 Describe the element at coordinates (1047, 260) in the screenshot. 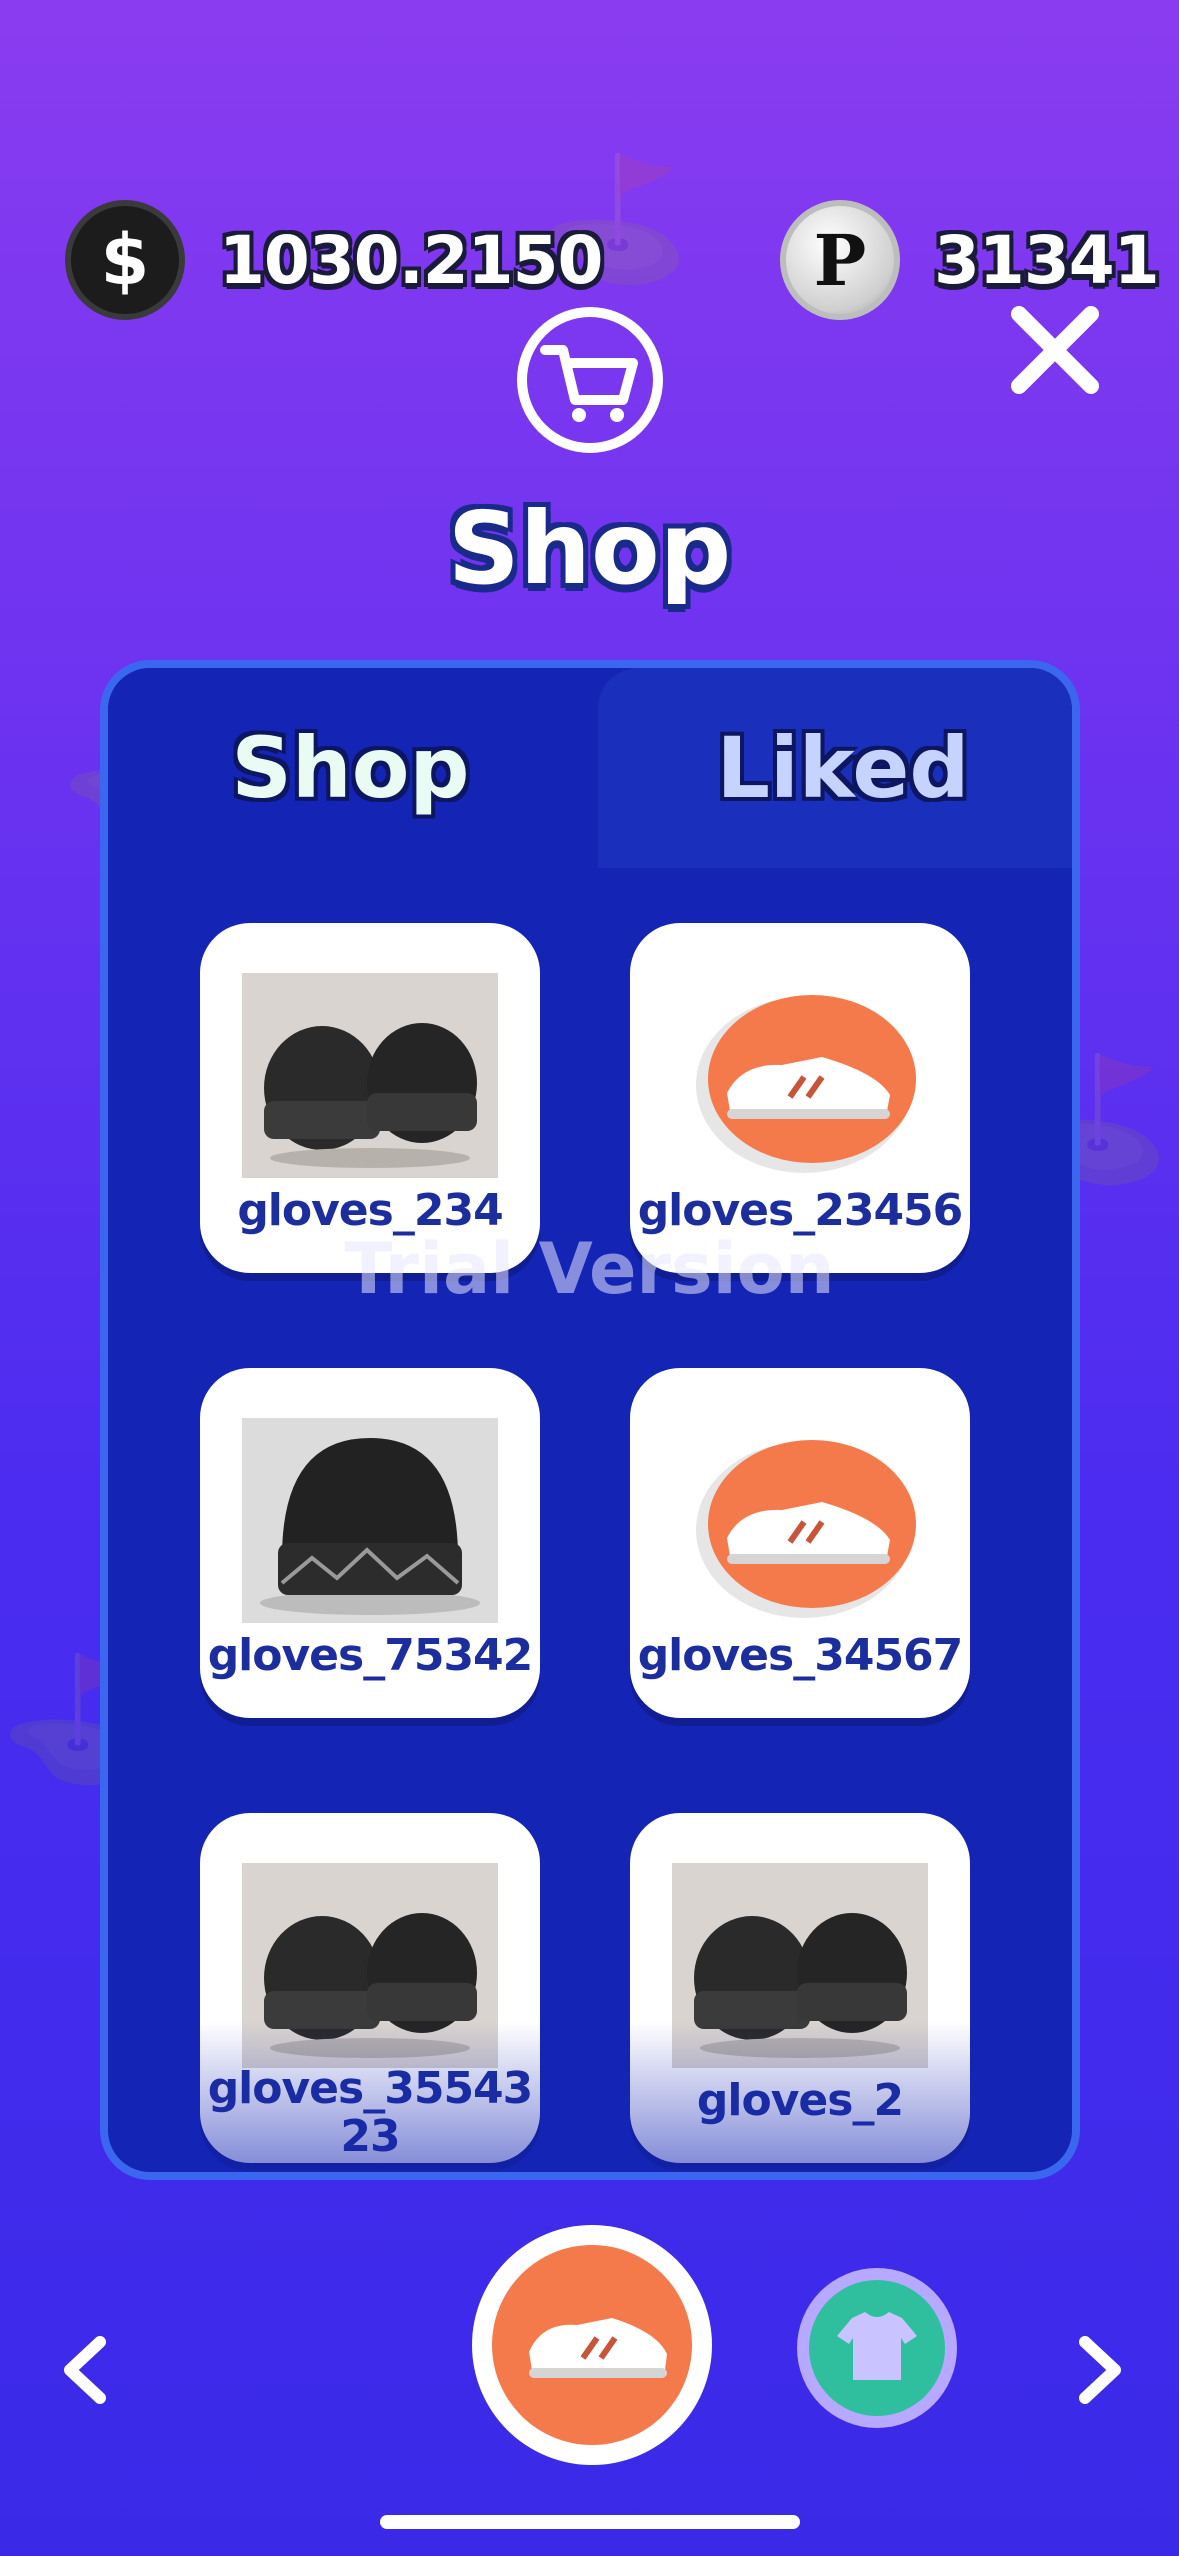

I see `points-balance-value: 31341` at that location.